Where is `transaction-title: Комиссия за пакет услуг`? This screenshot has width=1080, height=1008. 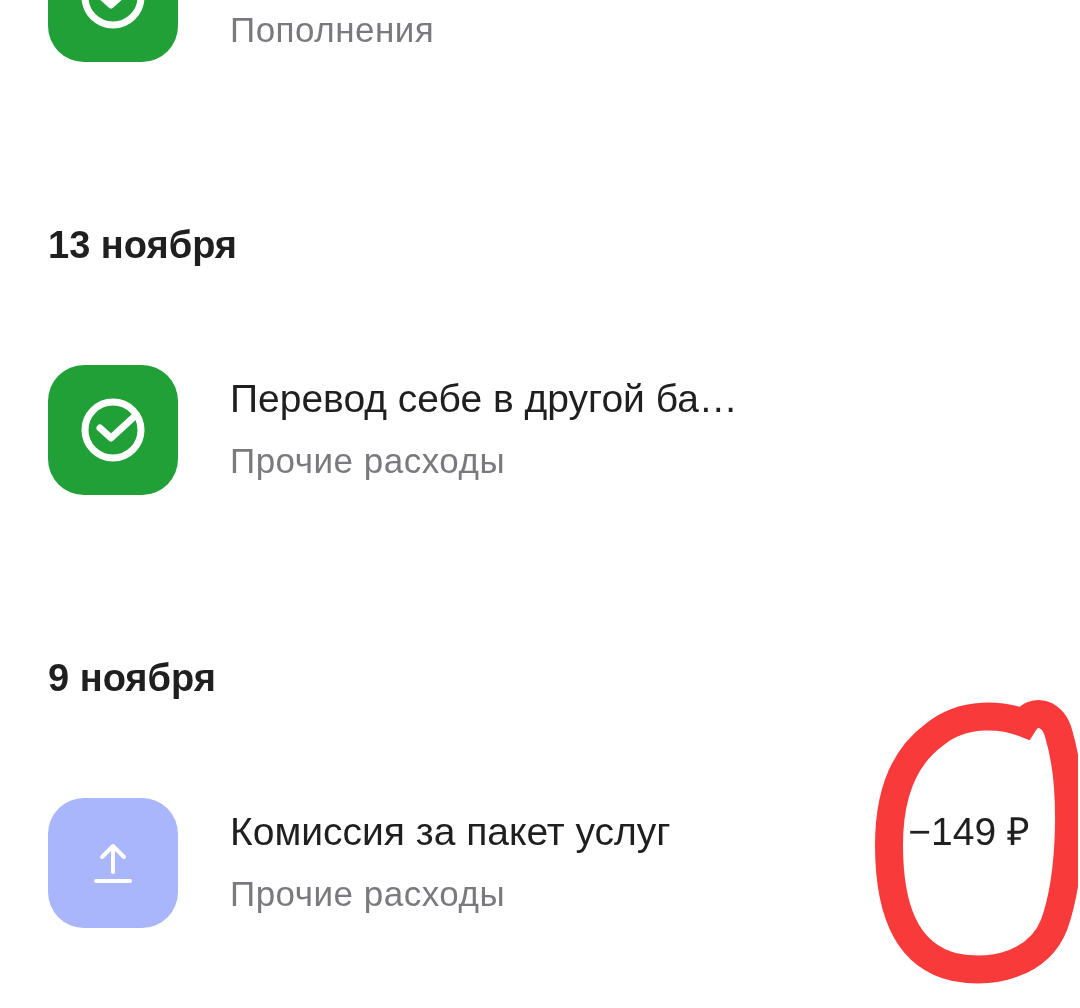
transaction-title: Комиссия за пакет услуг is located at coordinates (450, 832).